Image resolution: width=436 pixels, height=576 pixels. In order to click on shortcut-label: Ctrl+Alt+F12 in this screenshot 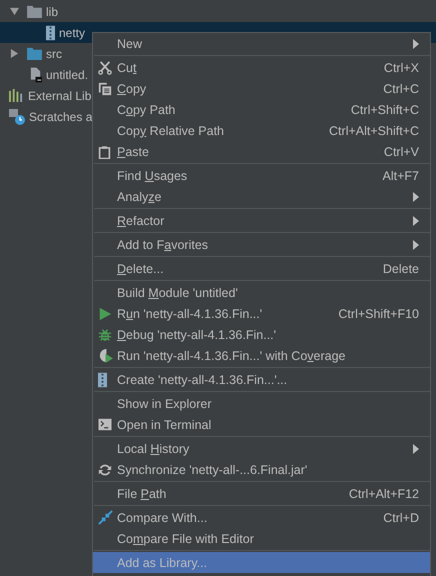, I will do `click(383, 493)`.